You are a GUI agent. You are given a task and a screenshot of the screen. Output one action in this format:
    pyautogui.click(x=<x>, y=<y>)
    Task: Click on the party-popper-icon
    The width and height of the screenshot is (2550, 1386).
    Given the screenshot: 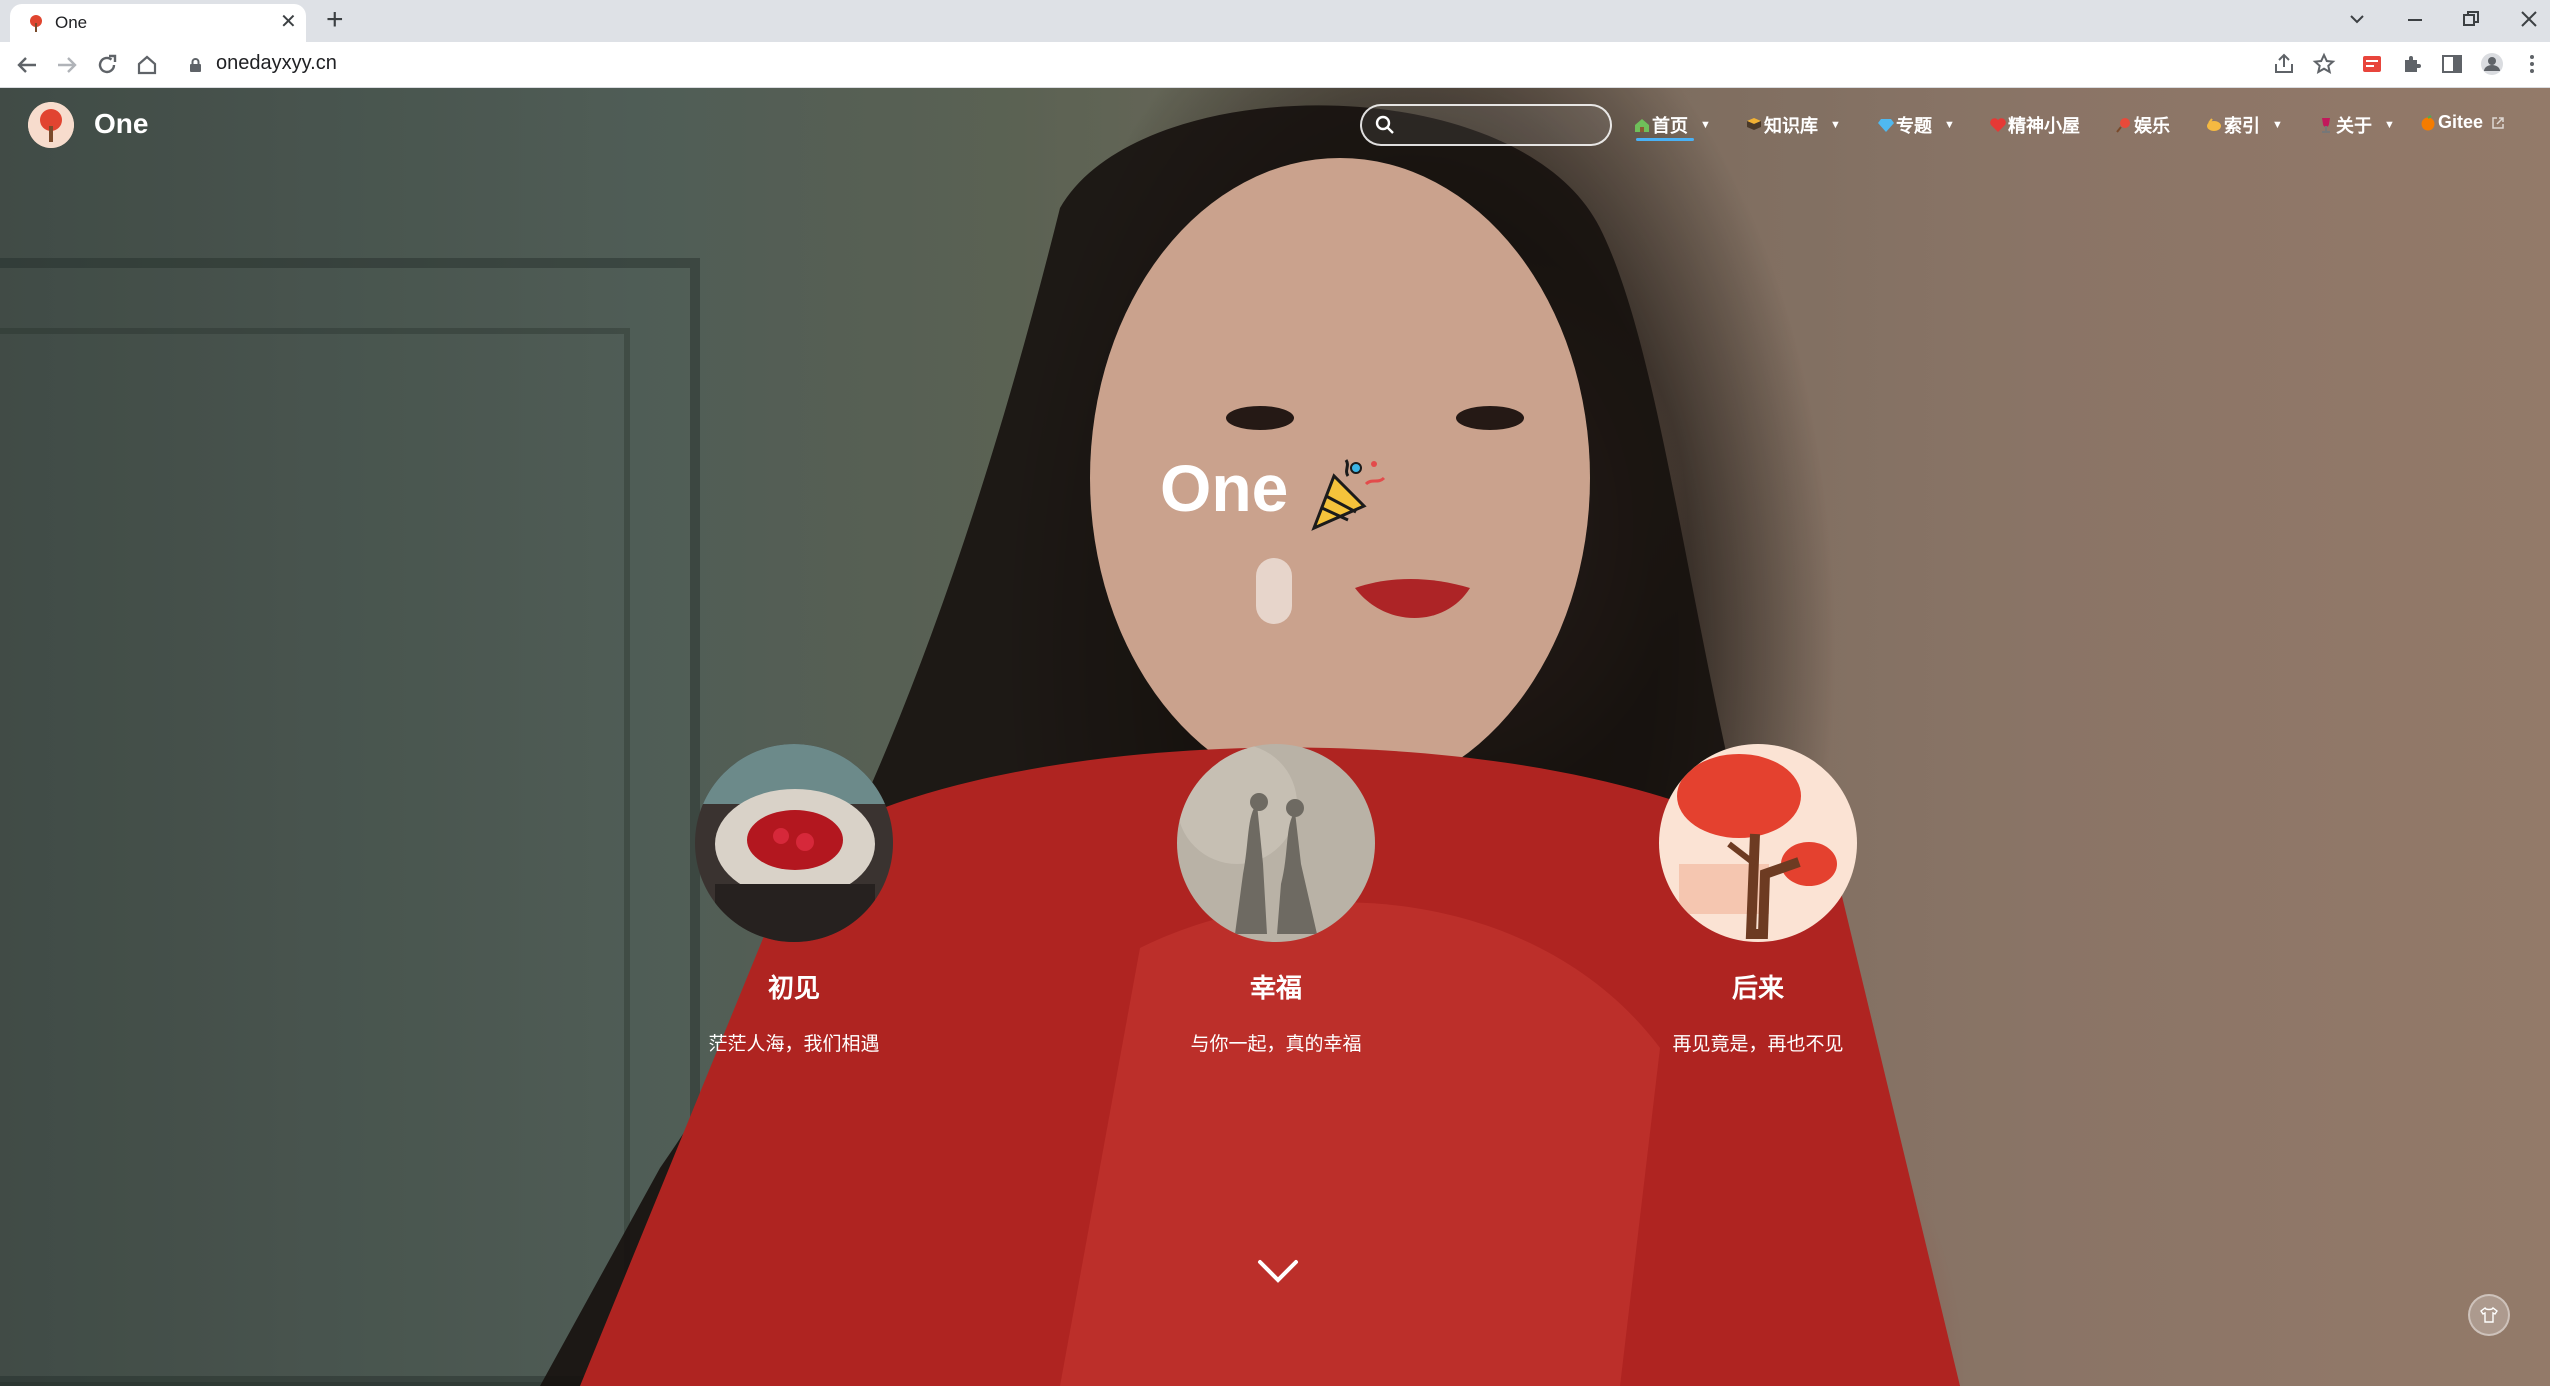 What is the action you would take?
    pyautogui.click(x=1348, y=495)
    